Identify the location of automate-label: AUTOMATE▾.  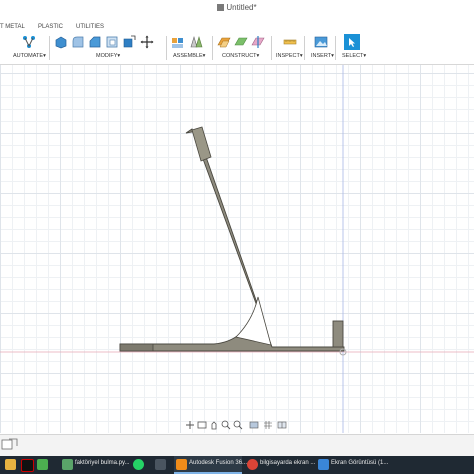
(29, 56).